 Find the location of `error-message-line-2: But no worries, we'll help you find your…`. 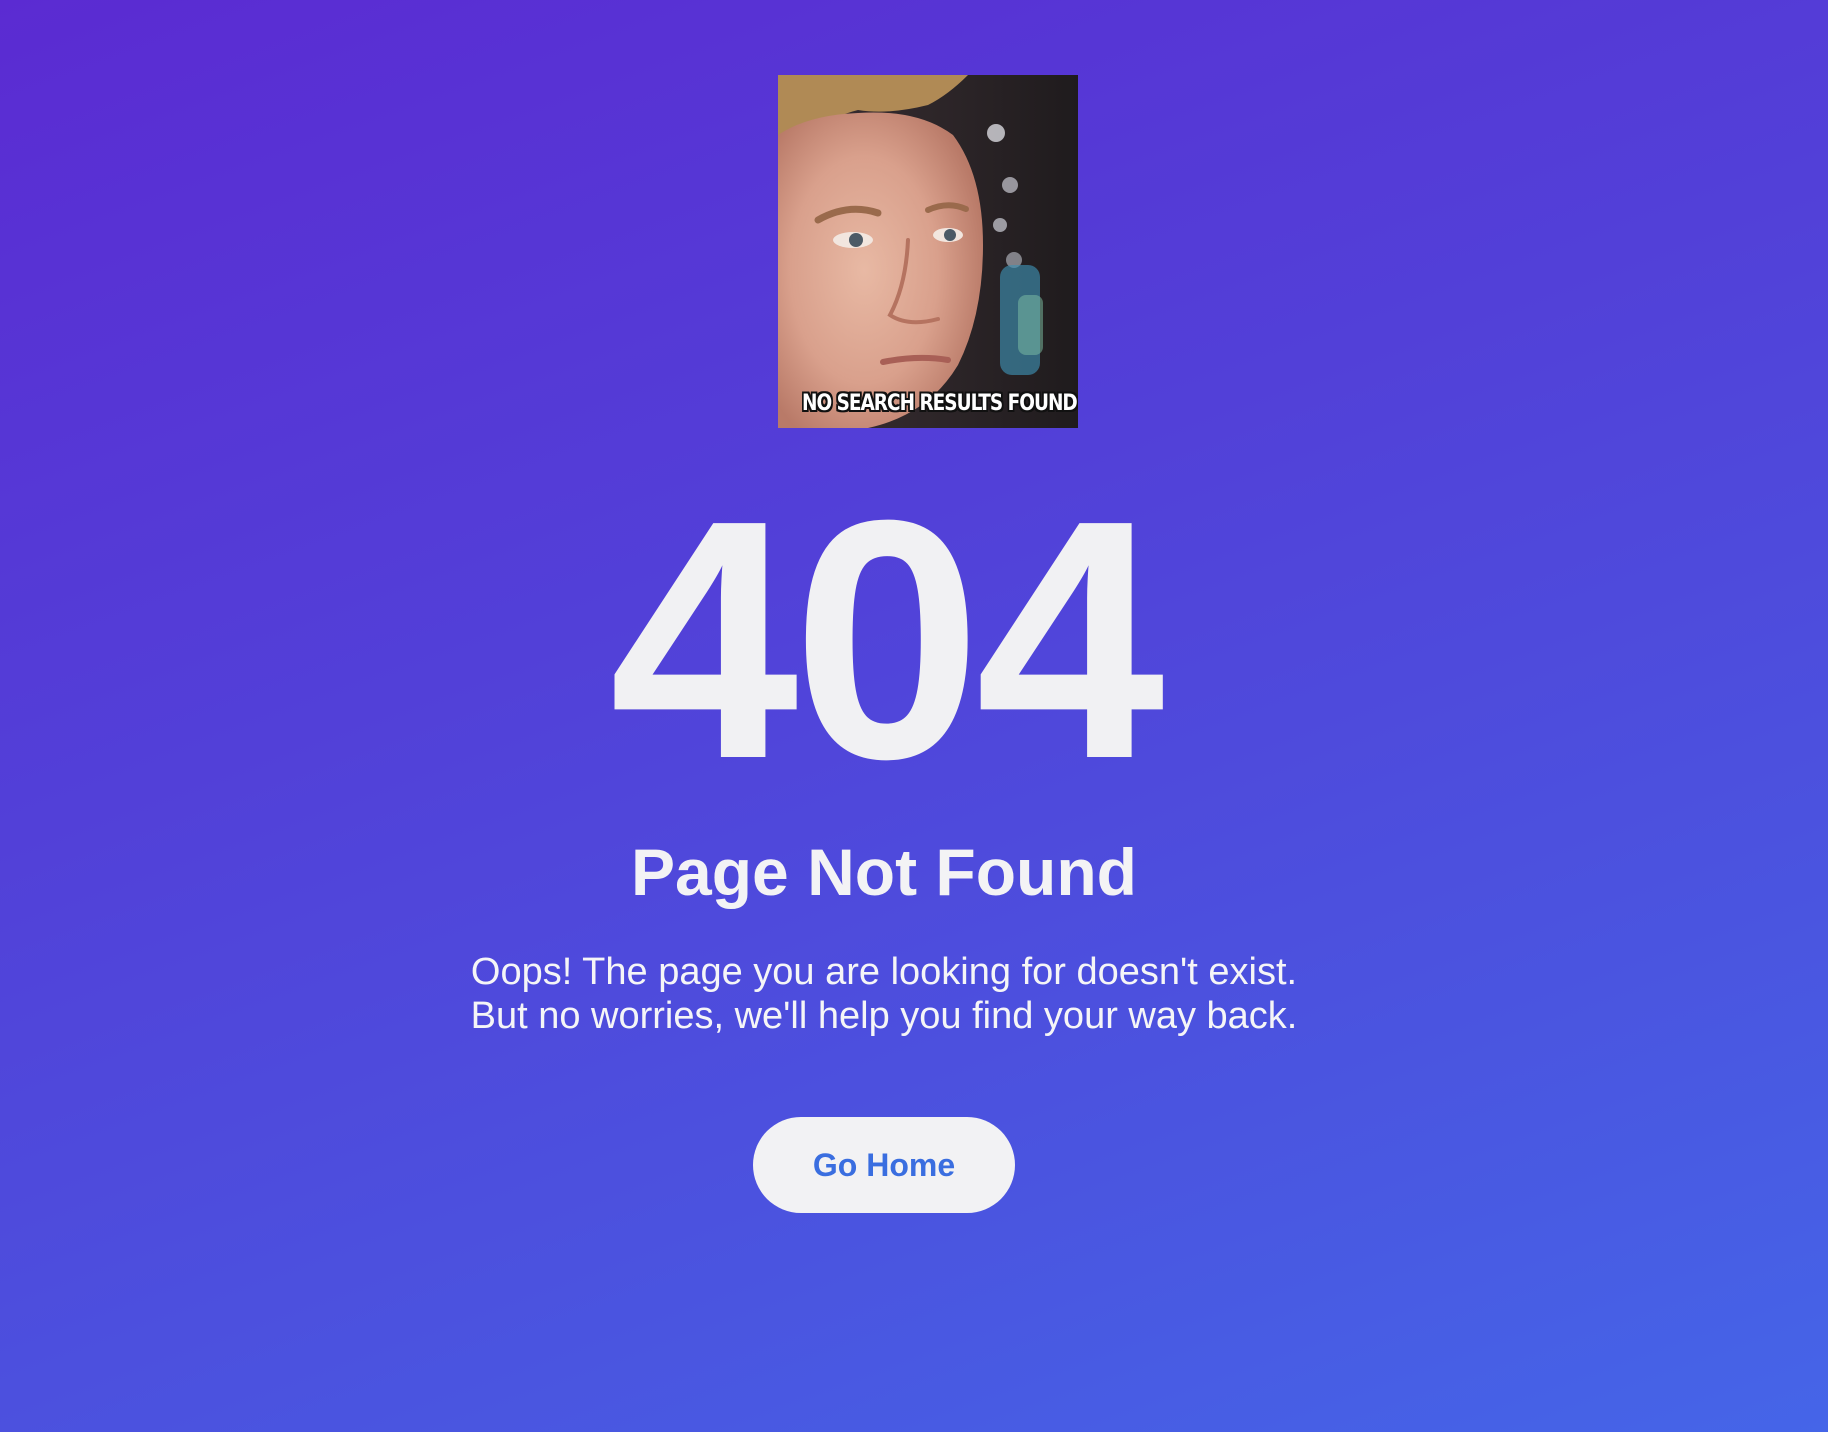

error-message-line-2: But no worries, we'll help you find your… is located at coordinates (884, 1016).